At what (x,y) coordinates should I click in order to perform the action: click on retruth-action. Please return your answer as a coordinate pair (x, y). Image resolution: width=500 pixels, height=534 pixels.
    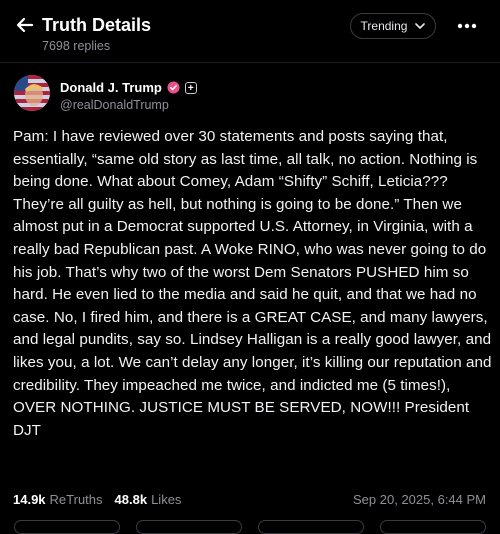
    Looking at the image, I should click on (189, 527).